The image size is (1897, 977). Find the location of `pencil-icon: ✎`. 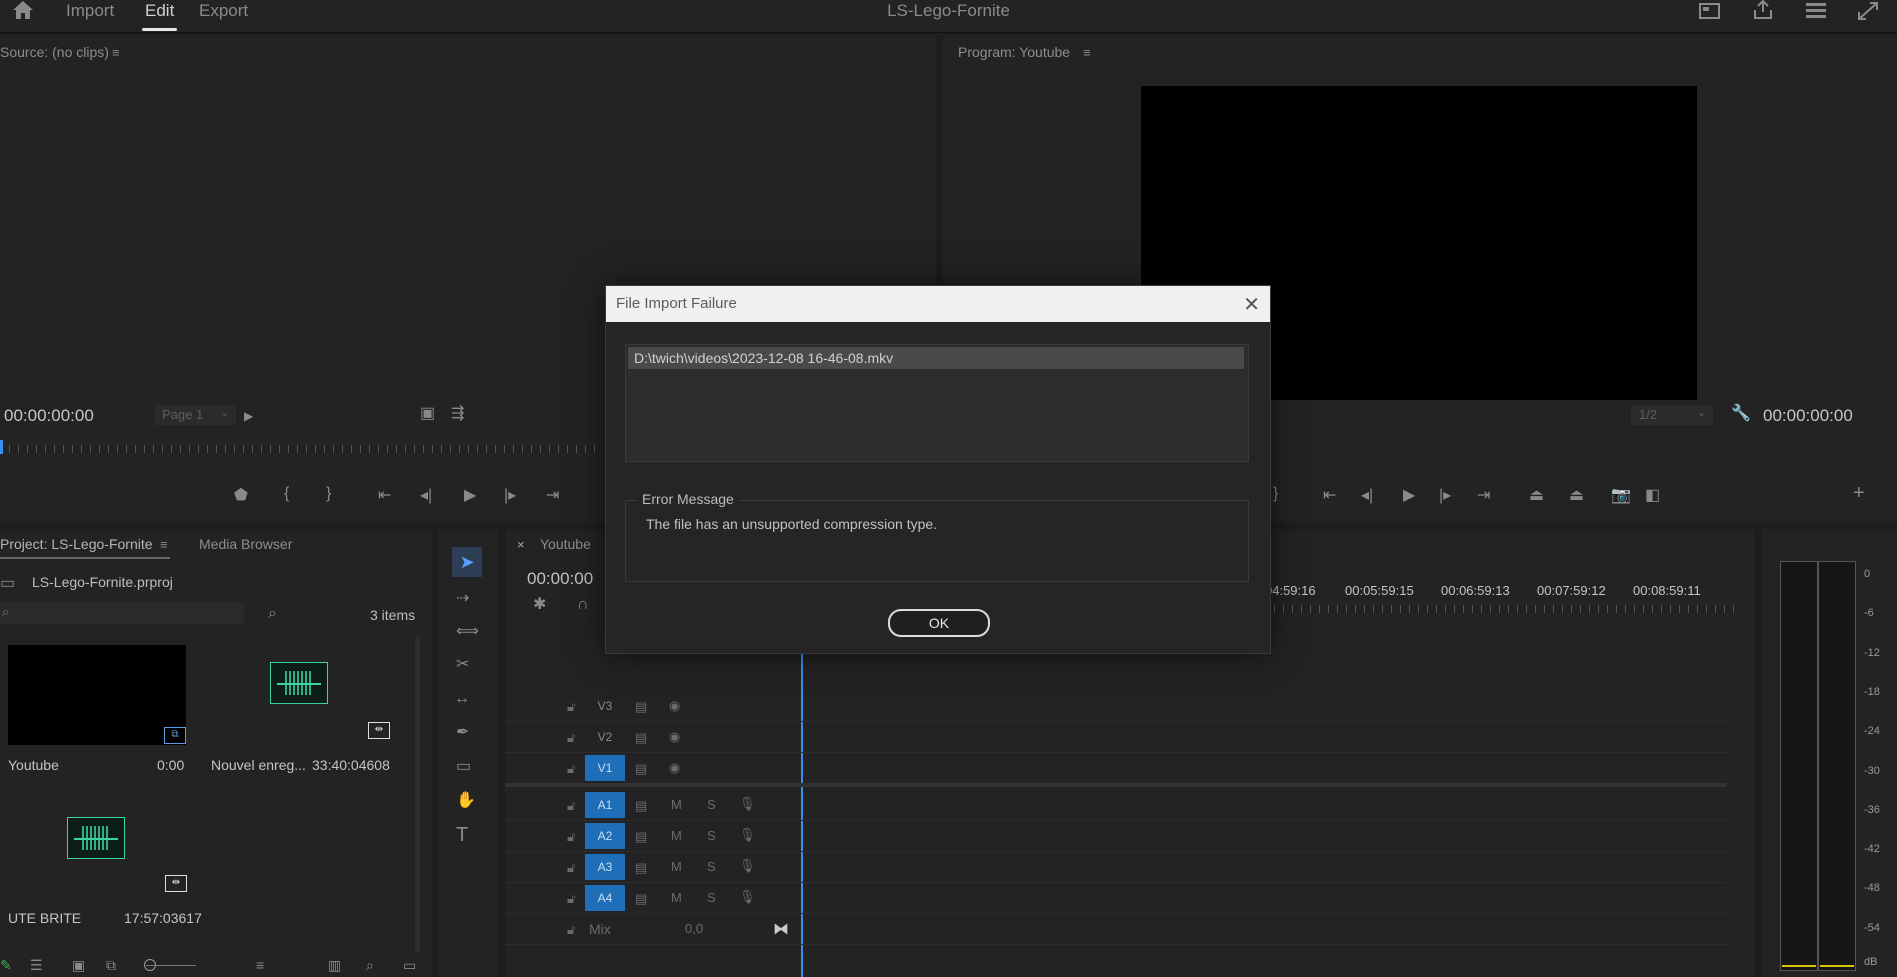

pencil-icon: ✎ is located at coordinates (6, 965).